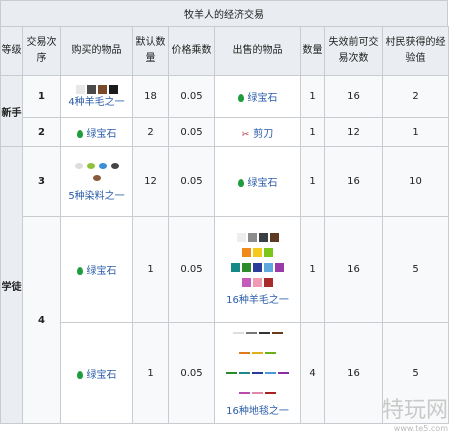 The height and width of the screenshot is (435, 450). Describe the element at coordinates (224, 13) in the screenshot. I see `table-title: 牧羊人的经济交易` at that location.